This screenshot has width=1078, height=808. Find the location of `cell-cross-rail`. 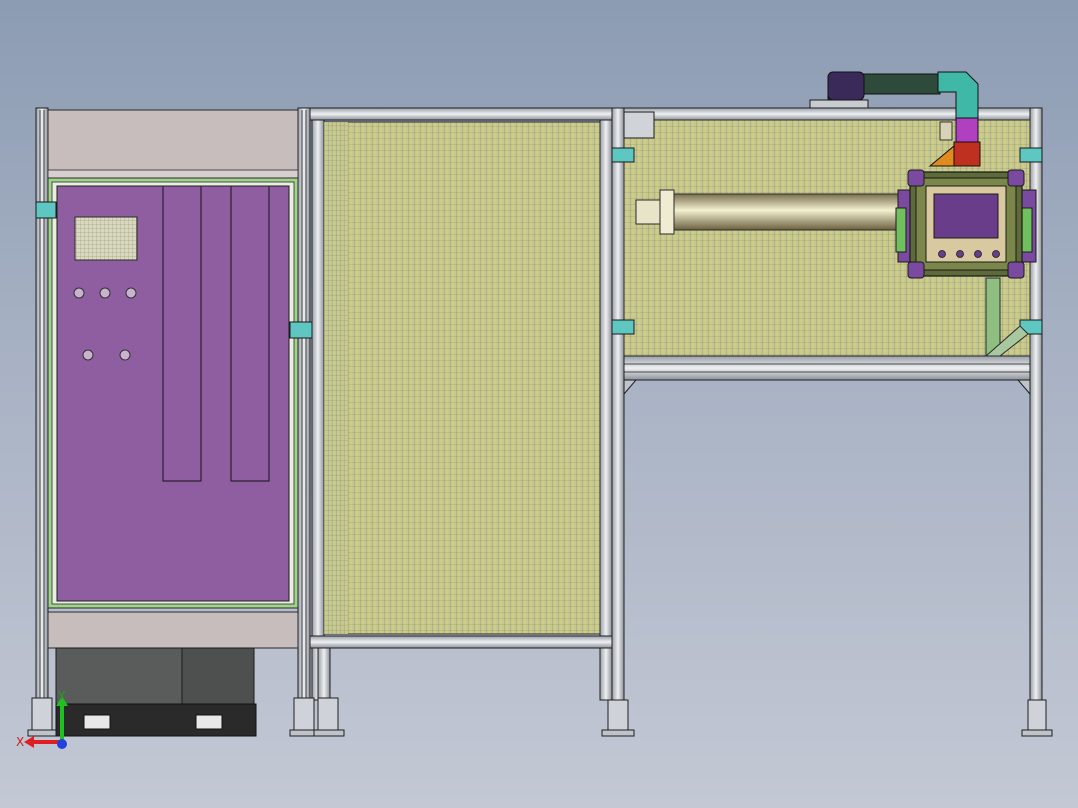

cell-cross-rail is located at coordinates (827, 368).